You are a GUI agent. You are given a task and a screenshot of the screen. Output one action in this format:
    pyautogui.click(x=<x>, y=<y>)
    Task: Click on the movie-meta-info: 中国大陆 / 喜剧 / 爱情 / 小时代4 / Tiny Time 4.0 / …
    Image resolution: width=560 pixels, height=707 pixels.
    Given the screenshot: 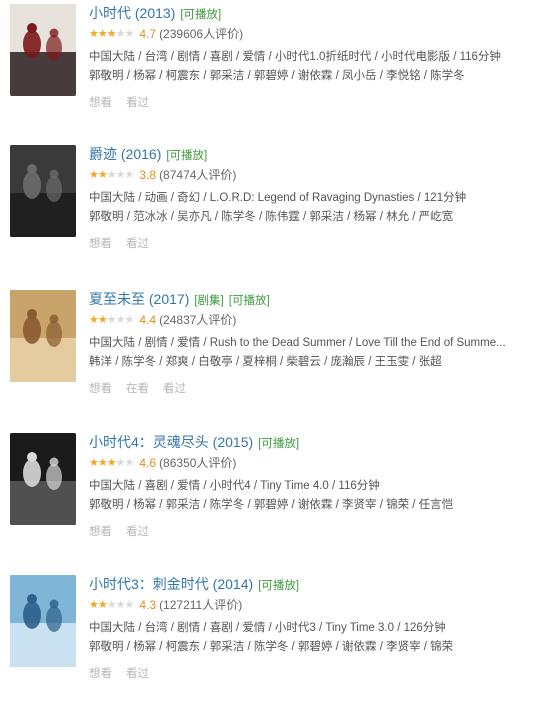 What is the action you would take?
    pyautogui.click(x=234, y=486)
    